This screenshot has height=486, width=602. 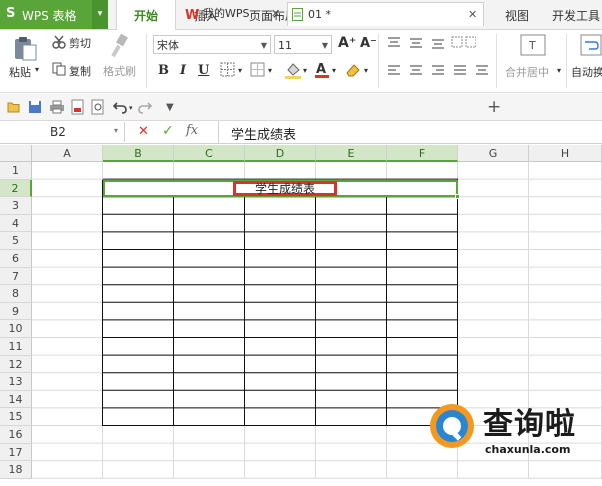 I want to click on paste-button: 粘贴, so click(x=20, y=72).